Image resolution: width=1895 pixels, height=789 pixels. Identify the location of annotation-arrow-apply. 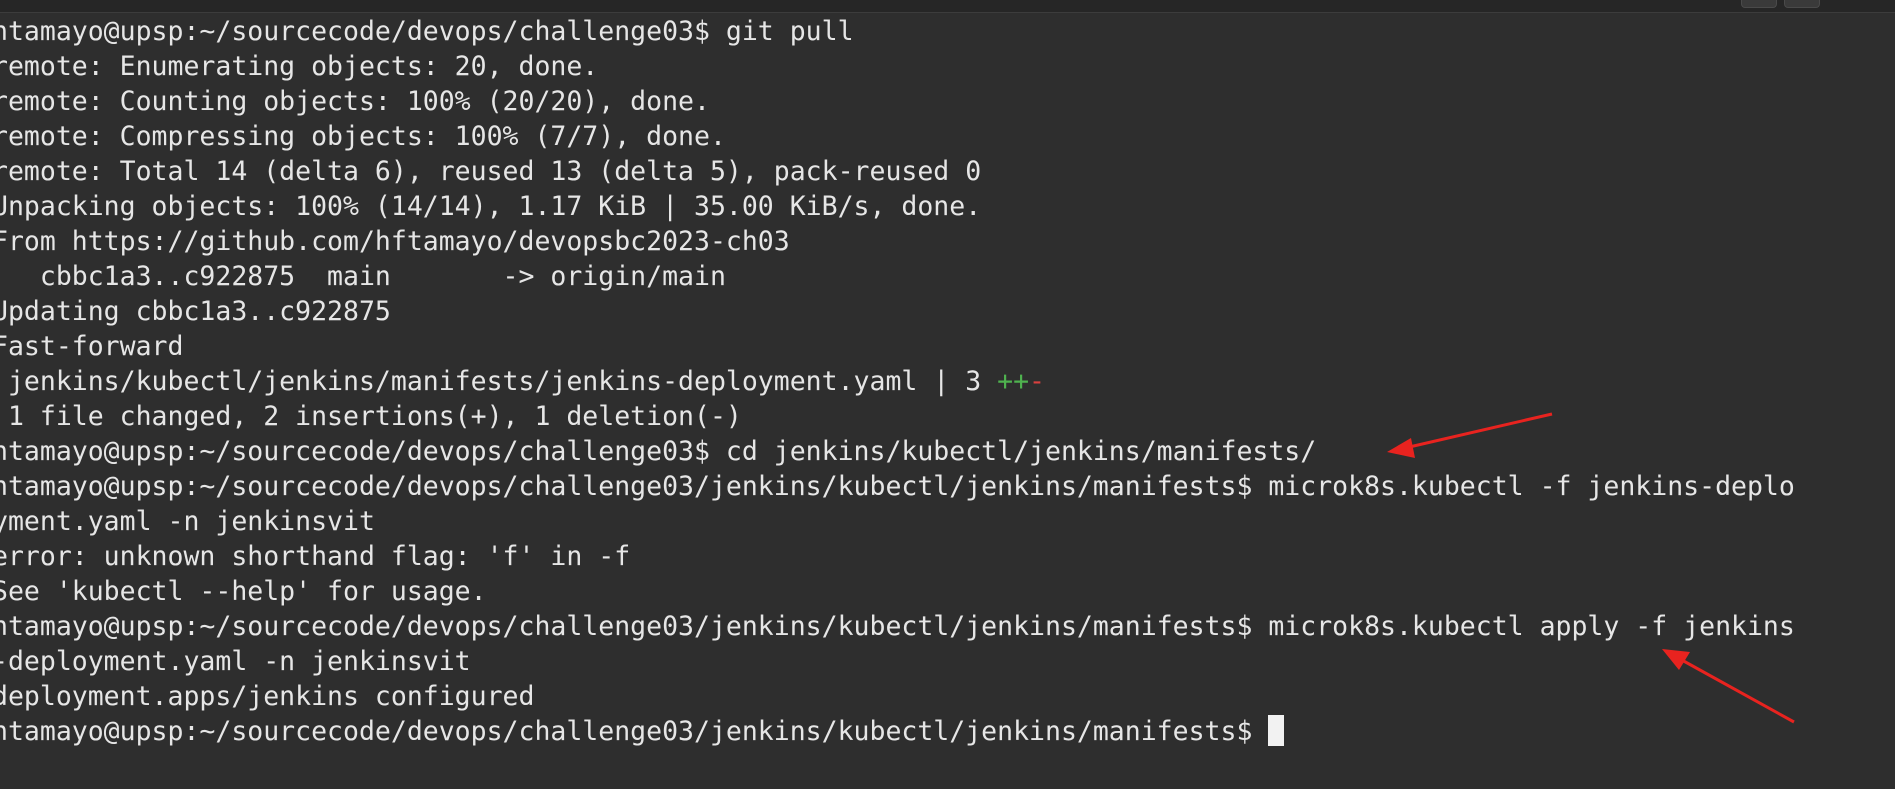
(1737, 690).